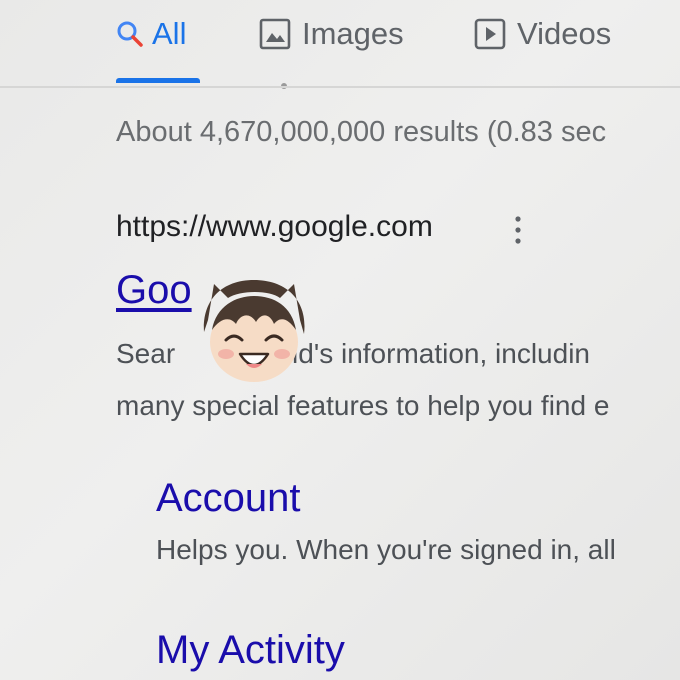 Image resolution: width=680 pixels, height=680 pixels. I want to click on snippet-line1-start: Sear, so click(146, 353).